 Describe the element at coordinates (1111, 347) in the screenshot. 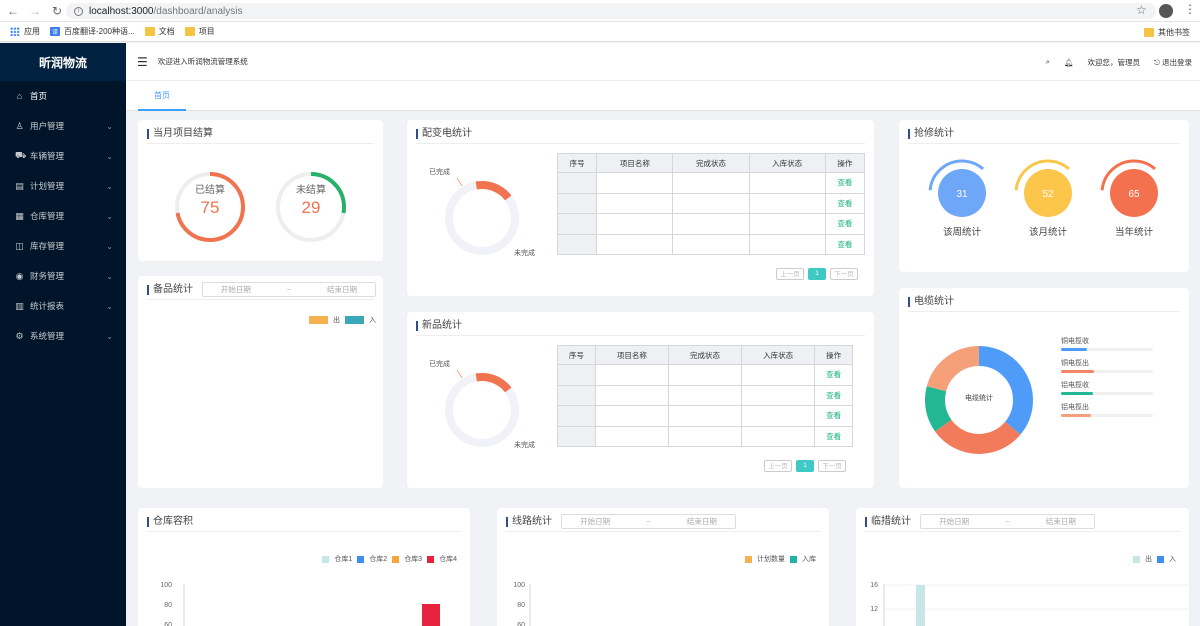

I see `cable-legend-item: 铜电揽收` at that location.